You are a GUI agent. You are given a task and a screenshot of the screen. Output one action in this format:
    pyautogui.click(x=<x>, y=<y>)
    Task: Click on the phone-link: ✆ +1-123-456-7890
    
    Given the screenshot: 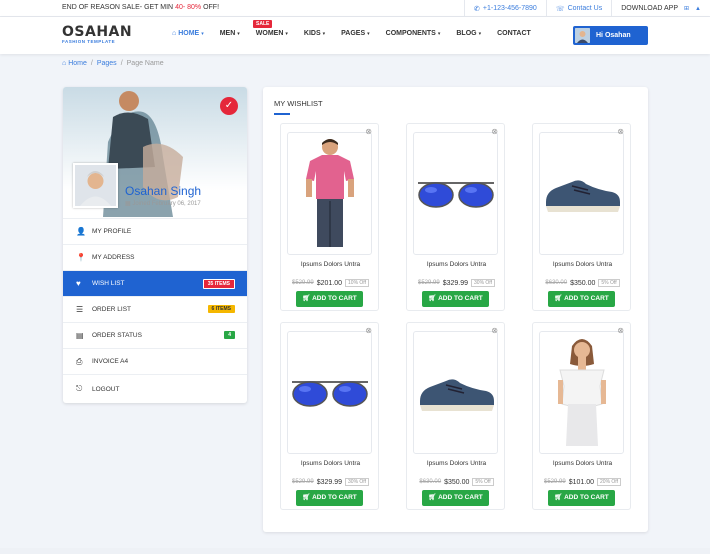 What is the action you would take?
    pyautogui.click(x=505, y=8)
    